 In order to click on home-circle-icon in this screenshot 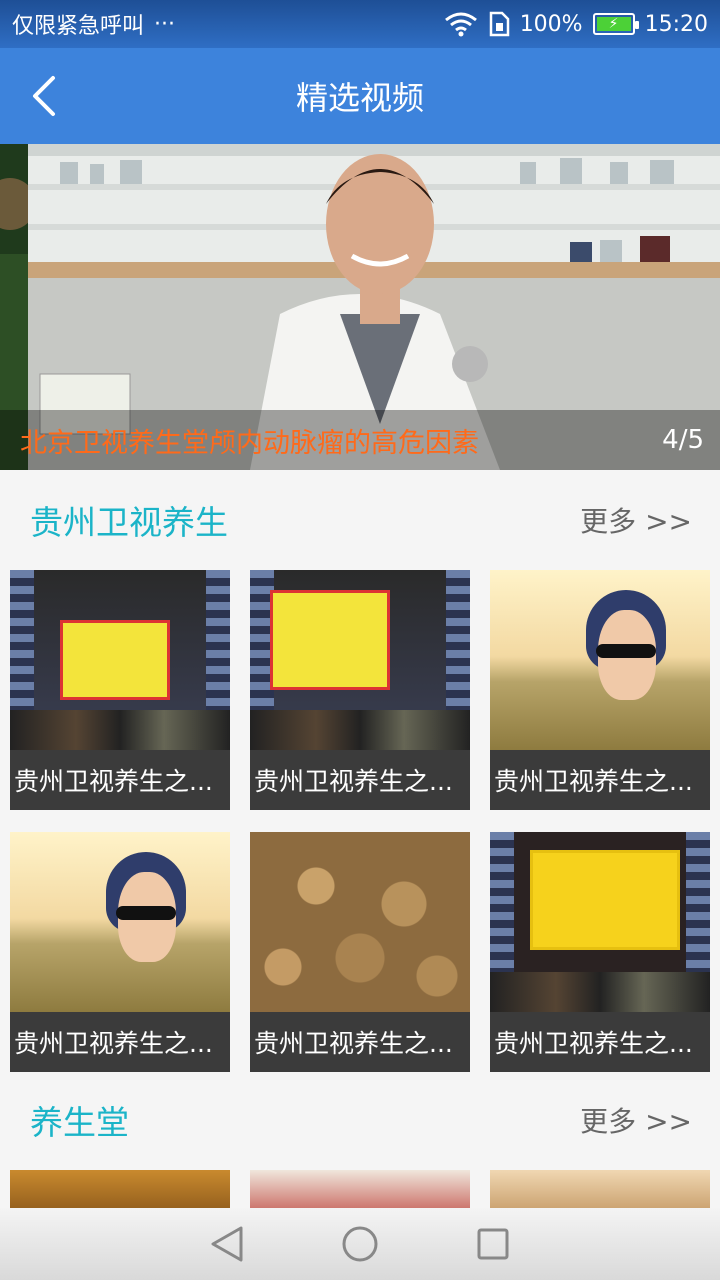, I will do `click(360, 1244)`.